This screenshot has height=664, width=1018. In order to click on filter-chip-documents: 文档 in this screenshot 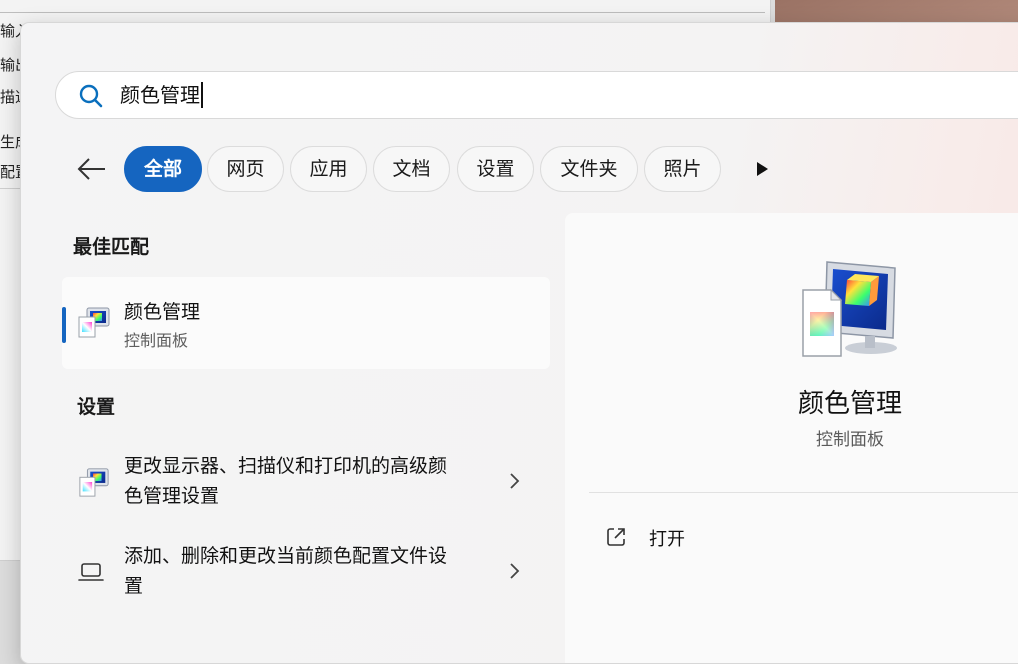, I will do `click(411, 169)`.